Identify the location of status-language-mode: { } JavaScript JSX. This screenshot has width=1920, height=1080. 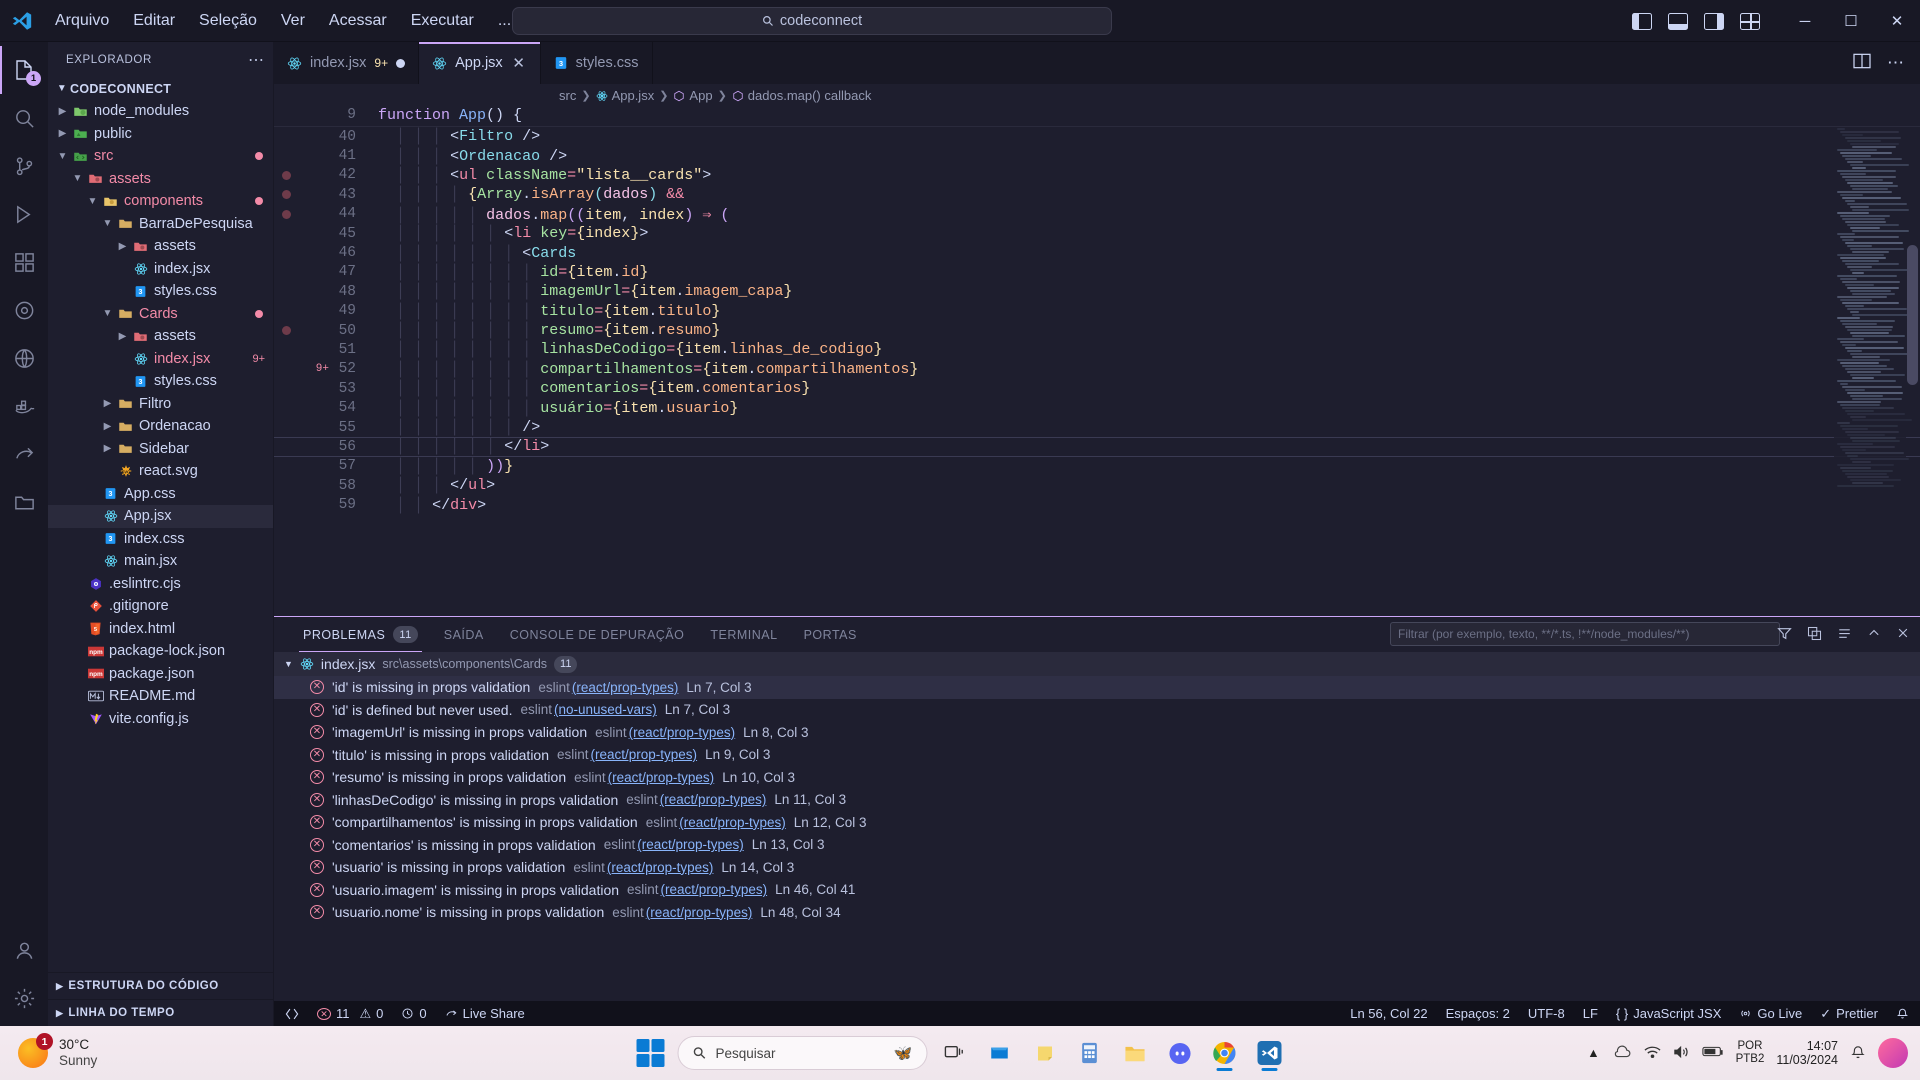
(1668, 1013).